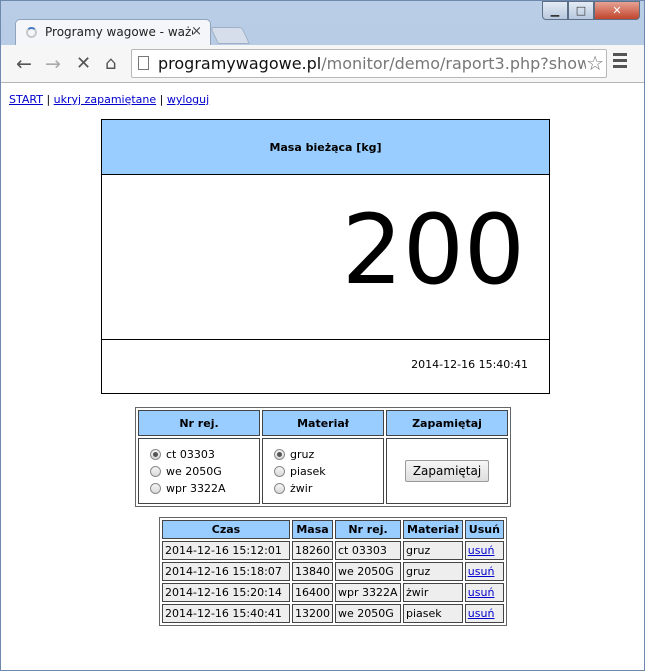 The height and width of the screenshot is (671, 645). What do you see at coordinates (312, 613) in the screenshot?
I see `mass-cell: 13200` at bounding box center [312, 613].